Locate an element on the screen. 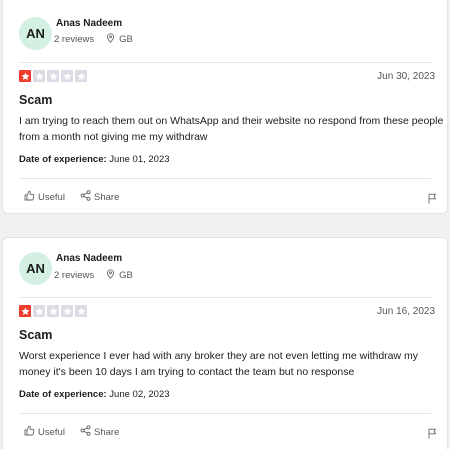 This screenshot has height=449, width=450. experience-date: June 01, 2023 is located at coordinates (139, 159).